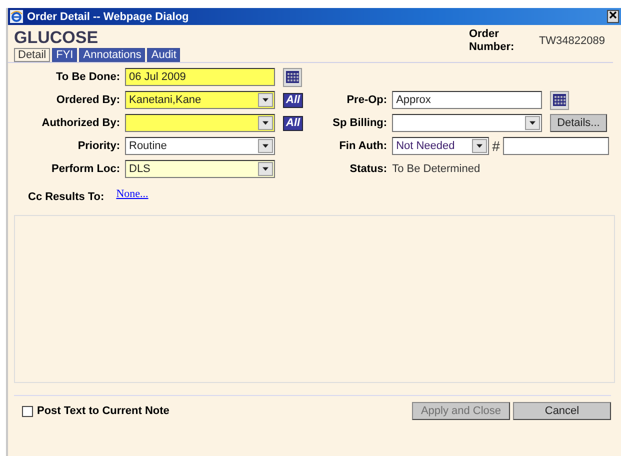 The width and height of the screenshot is (621, 456). I want to click on field-label: Perform Loc:, so click(85, 169).